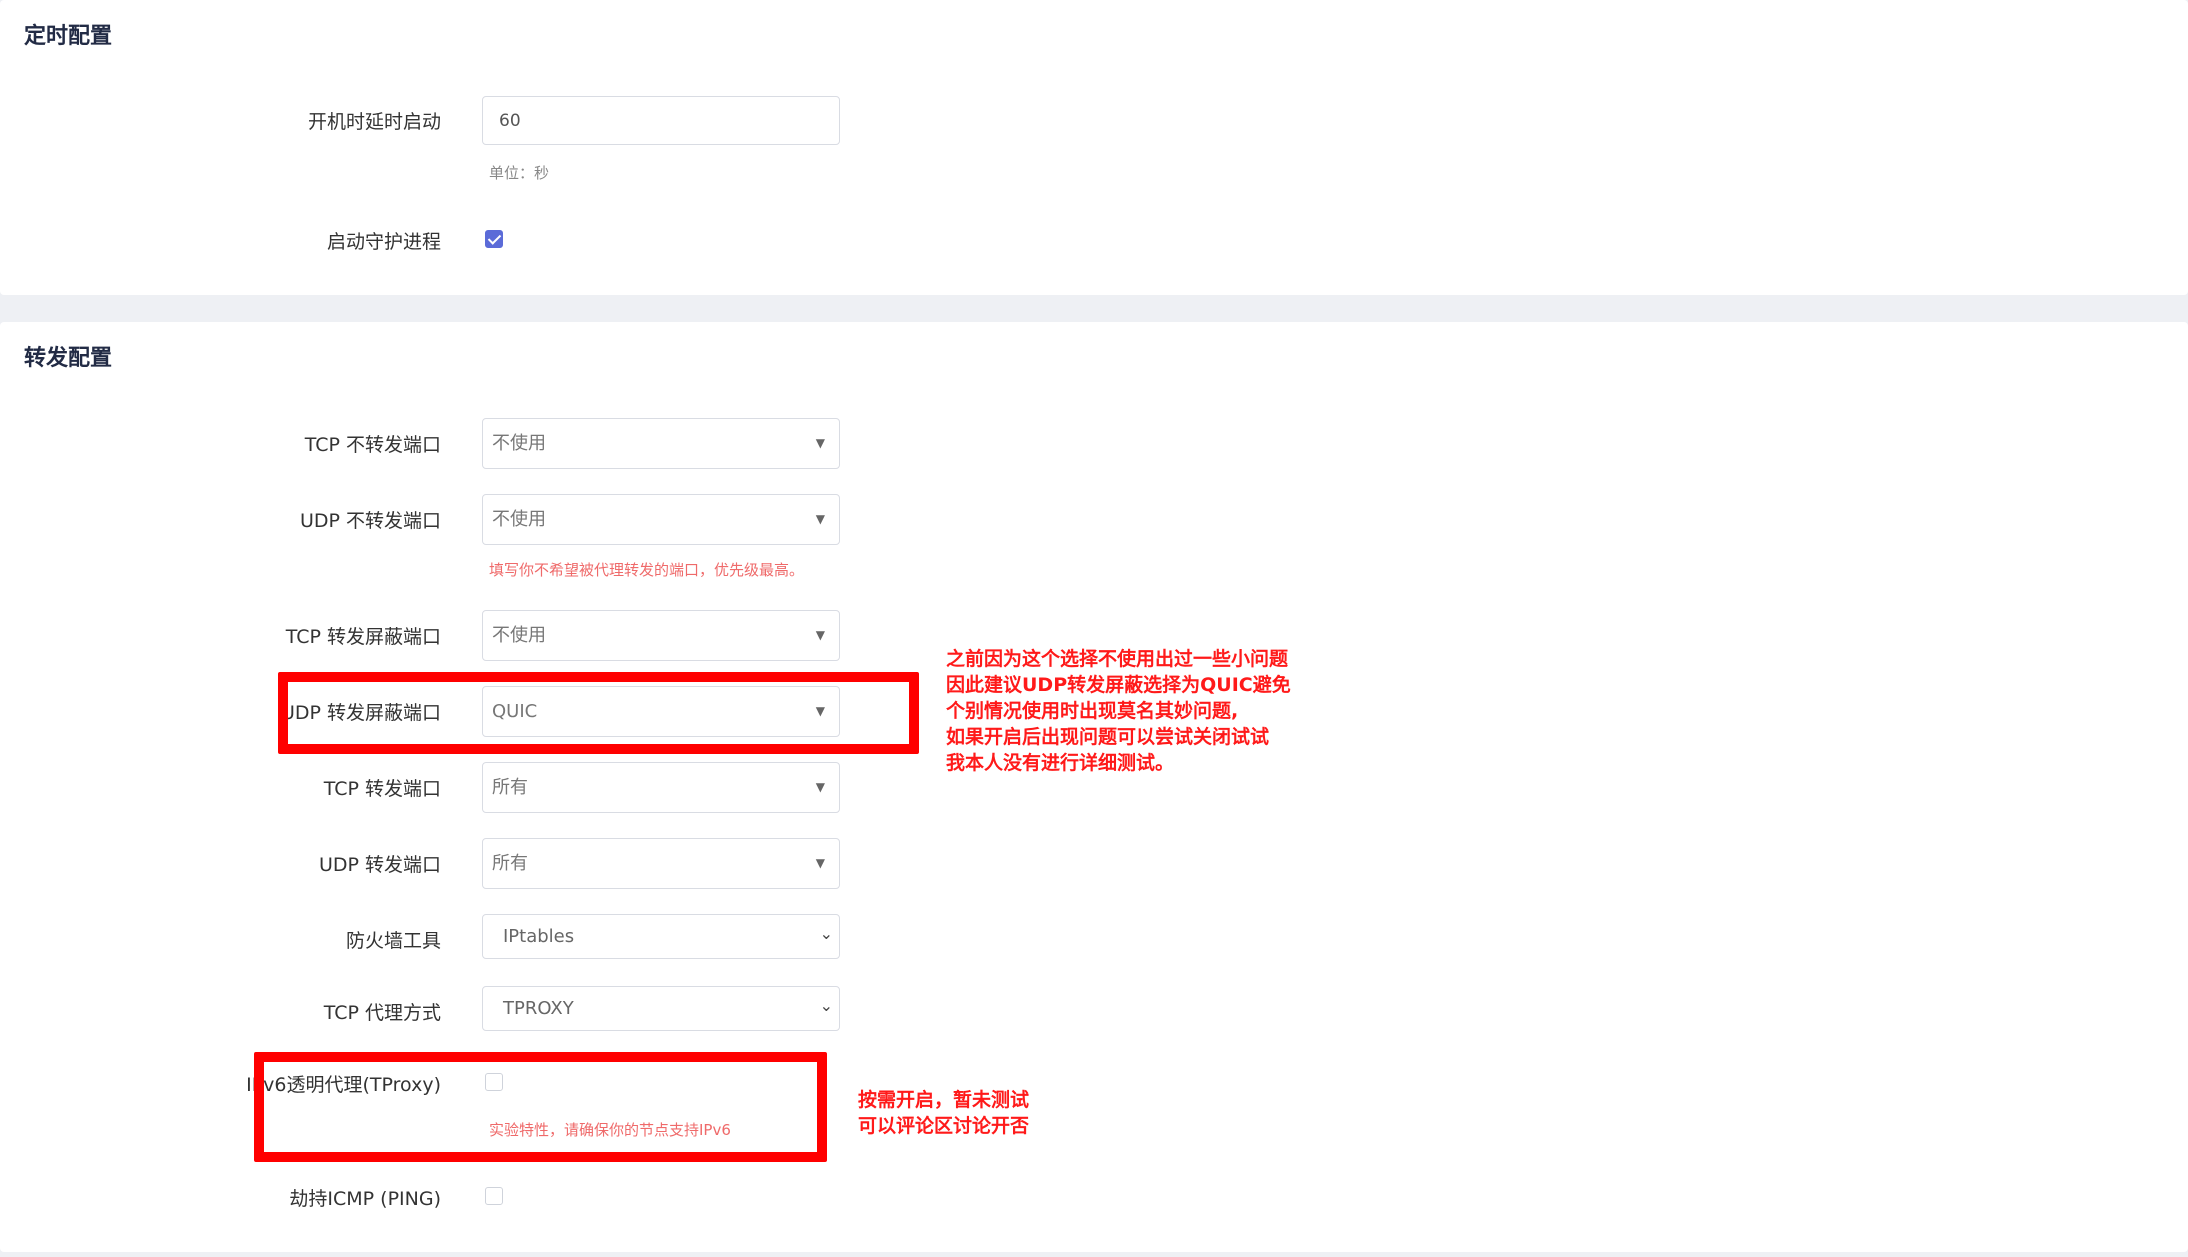 The height and width of the screenshot is (1257, 2188). What do you see at coordinates (540, 1107) in the screenshot?
I see `highlight-box-ipv6` at bounding box center [540, 1107].